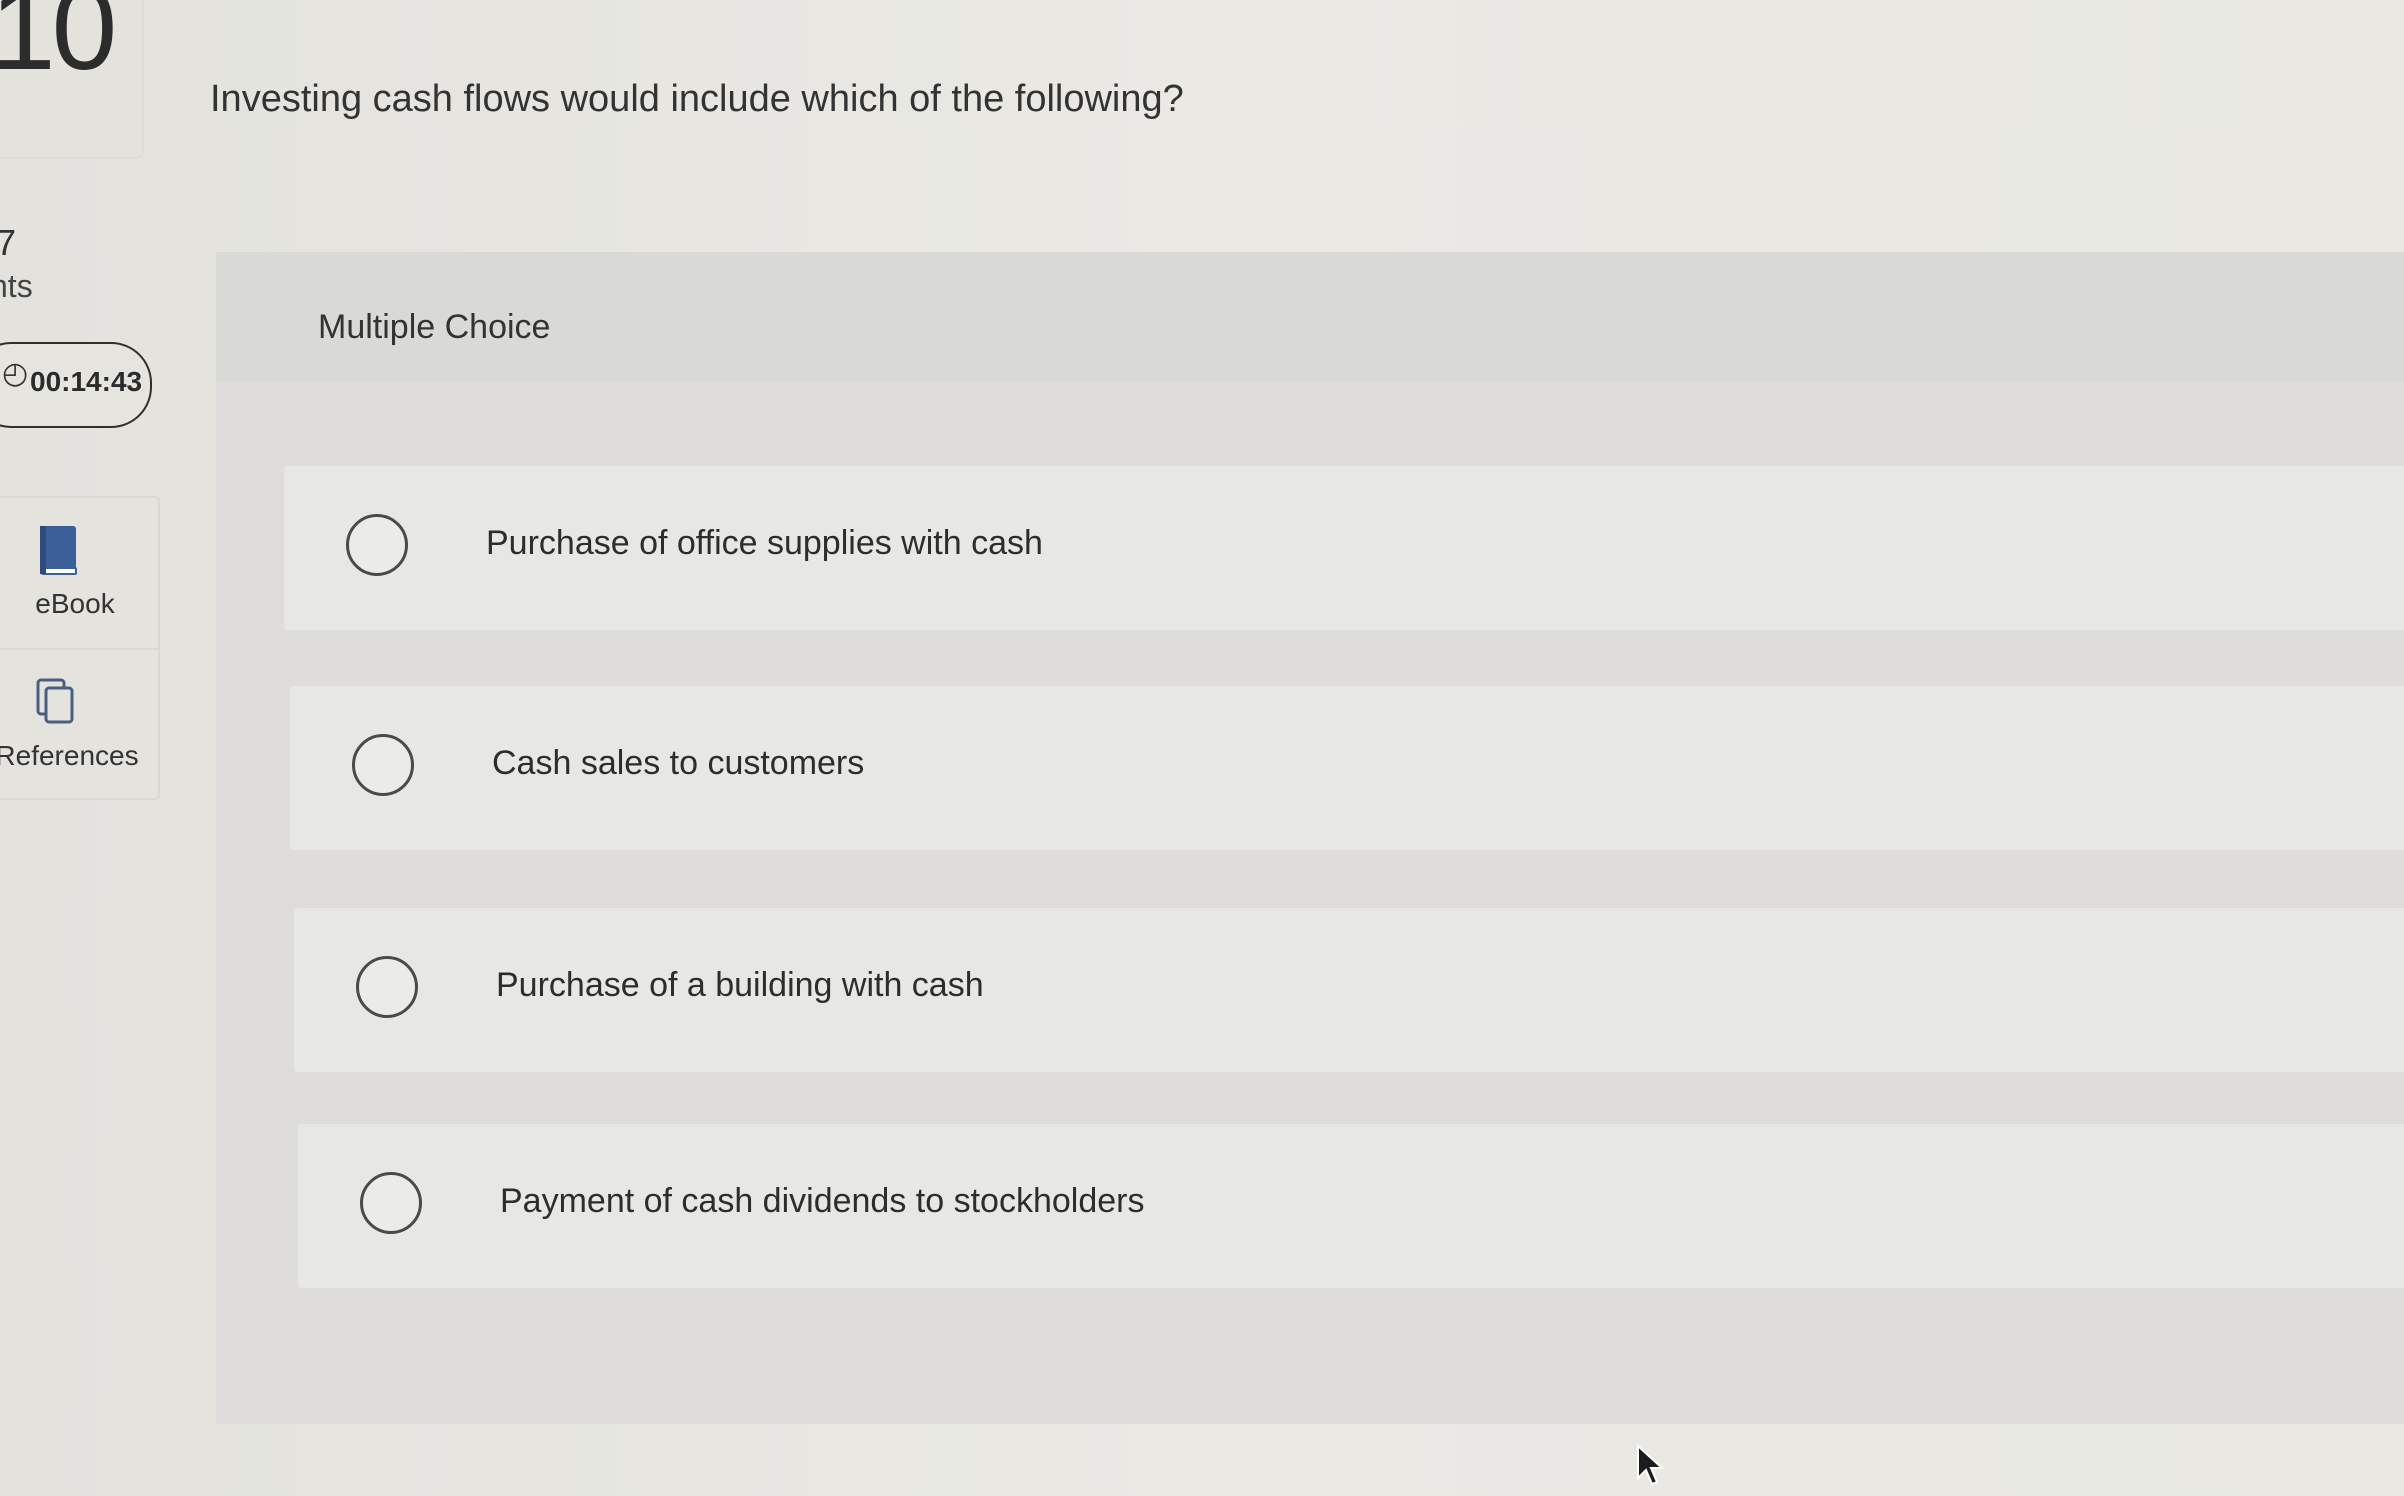 This screenshot has width=2404, height=1496. Describe the element at coordinates (69, 755) in the screenshot. I see `references-label: References` at that location.